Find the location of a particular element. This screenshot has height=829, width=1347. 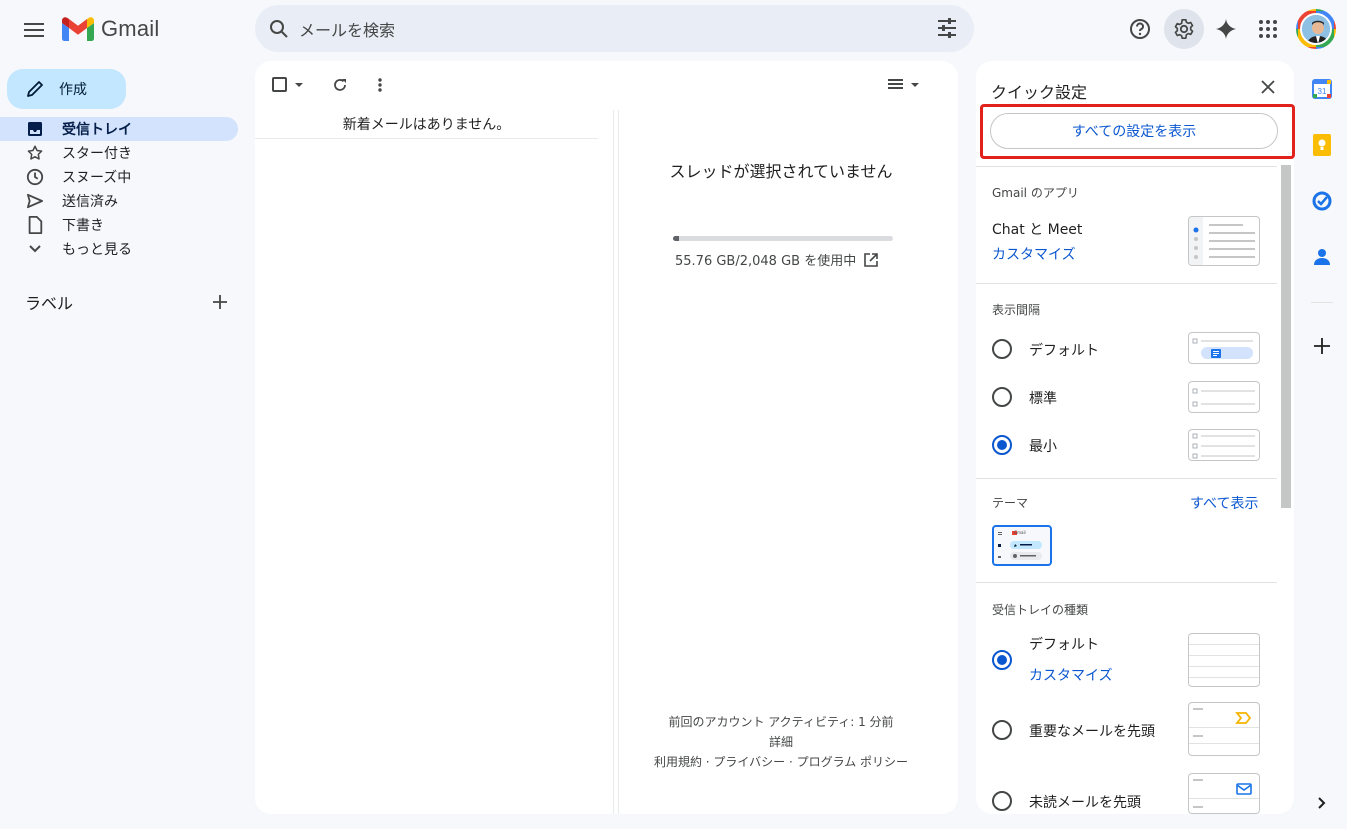

tasks-app-button is located at coordinates (1322, 201).